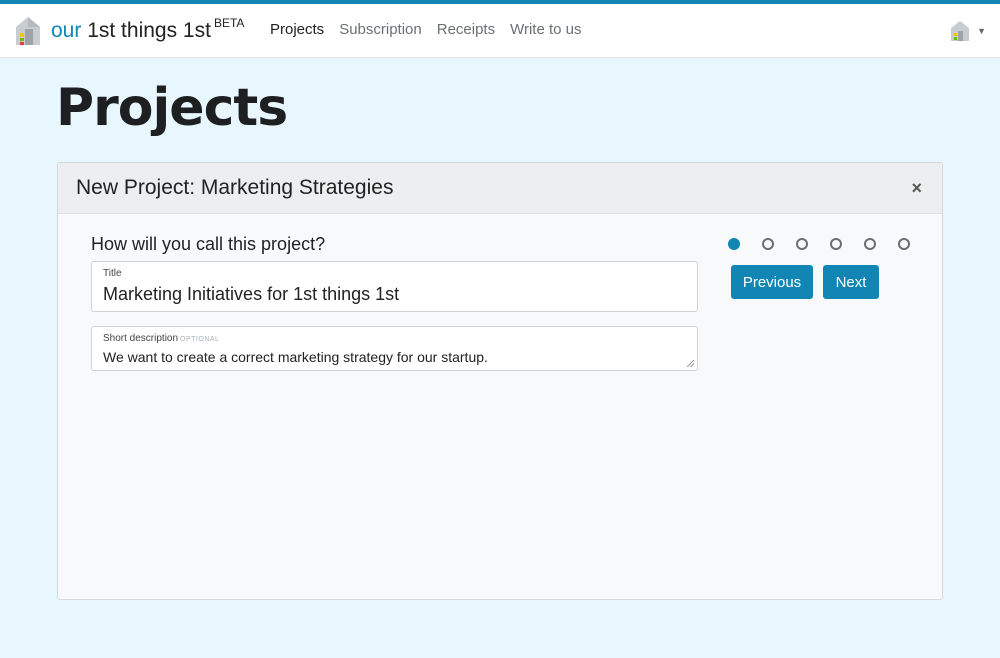 This screenshot has width=1000, height=658. I want to click on next-button: Next, so click(851, 282).